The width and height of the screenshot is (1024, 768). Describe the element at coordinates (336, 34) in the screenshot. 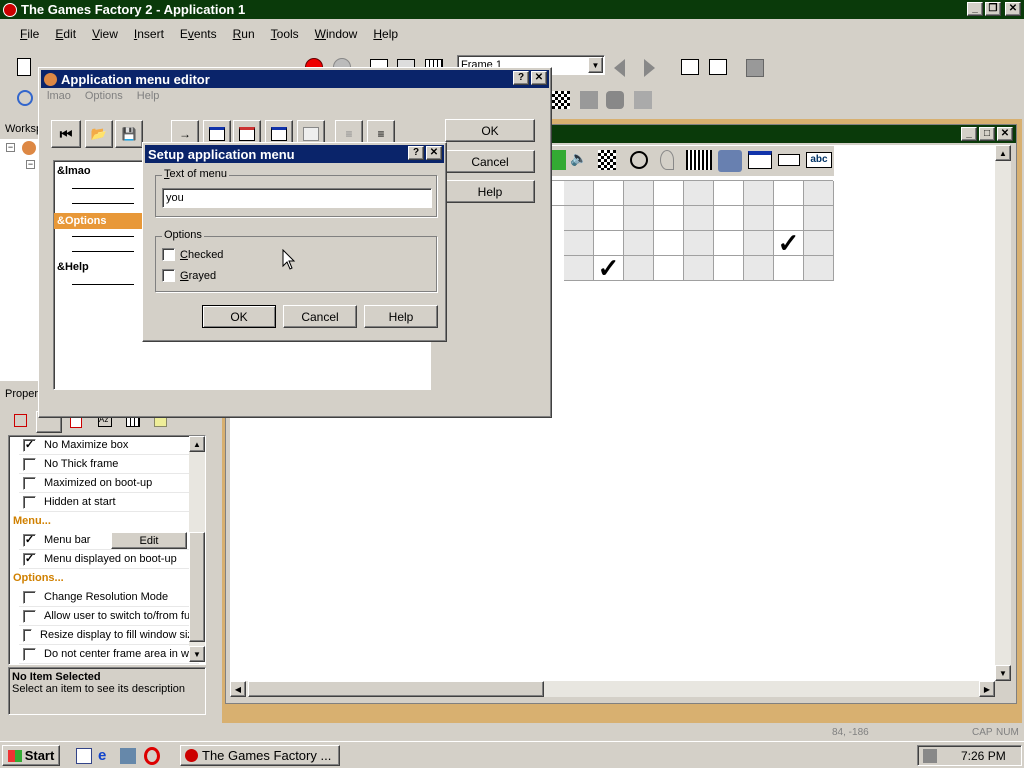

I see `menu-window: Window` at that location.